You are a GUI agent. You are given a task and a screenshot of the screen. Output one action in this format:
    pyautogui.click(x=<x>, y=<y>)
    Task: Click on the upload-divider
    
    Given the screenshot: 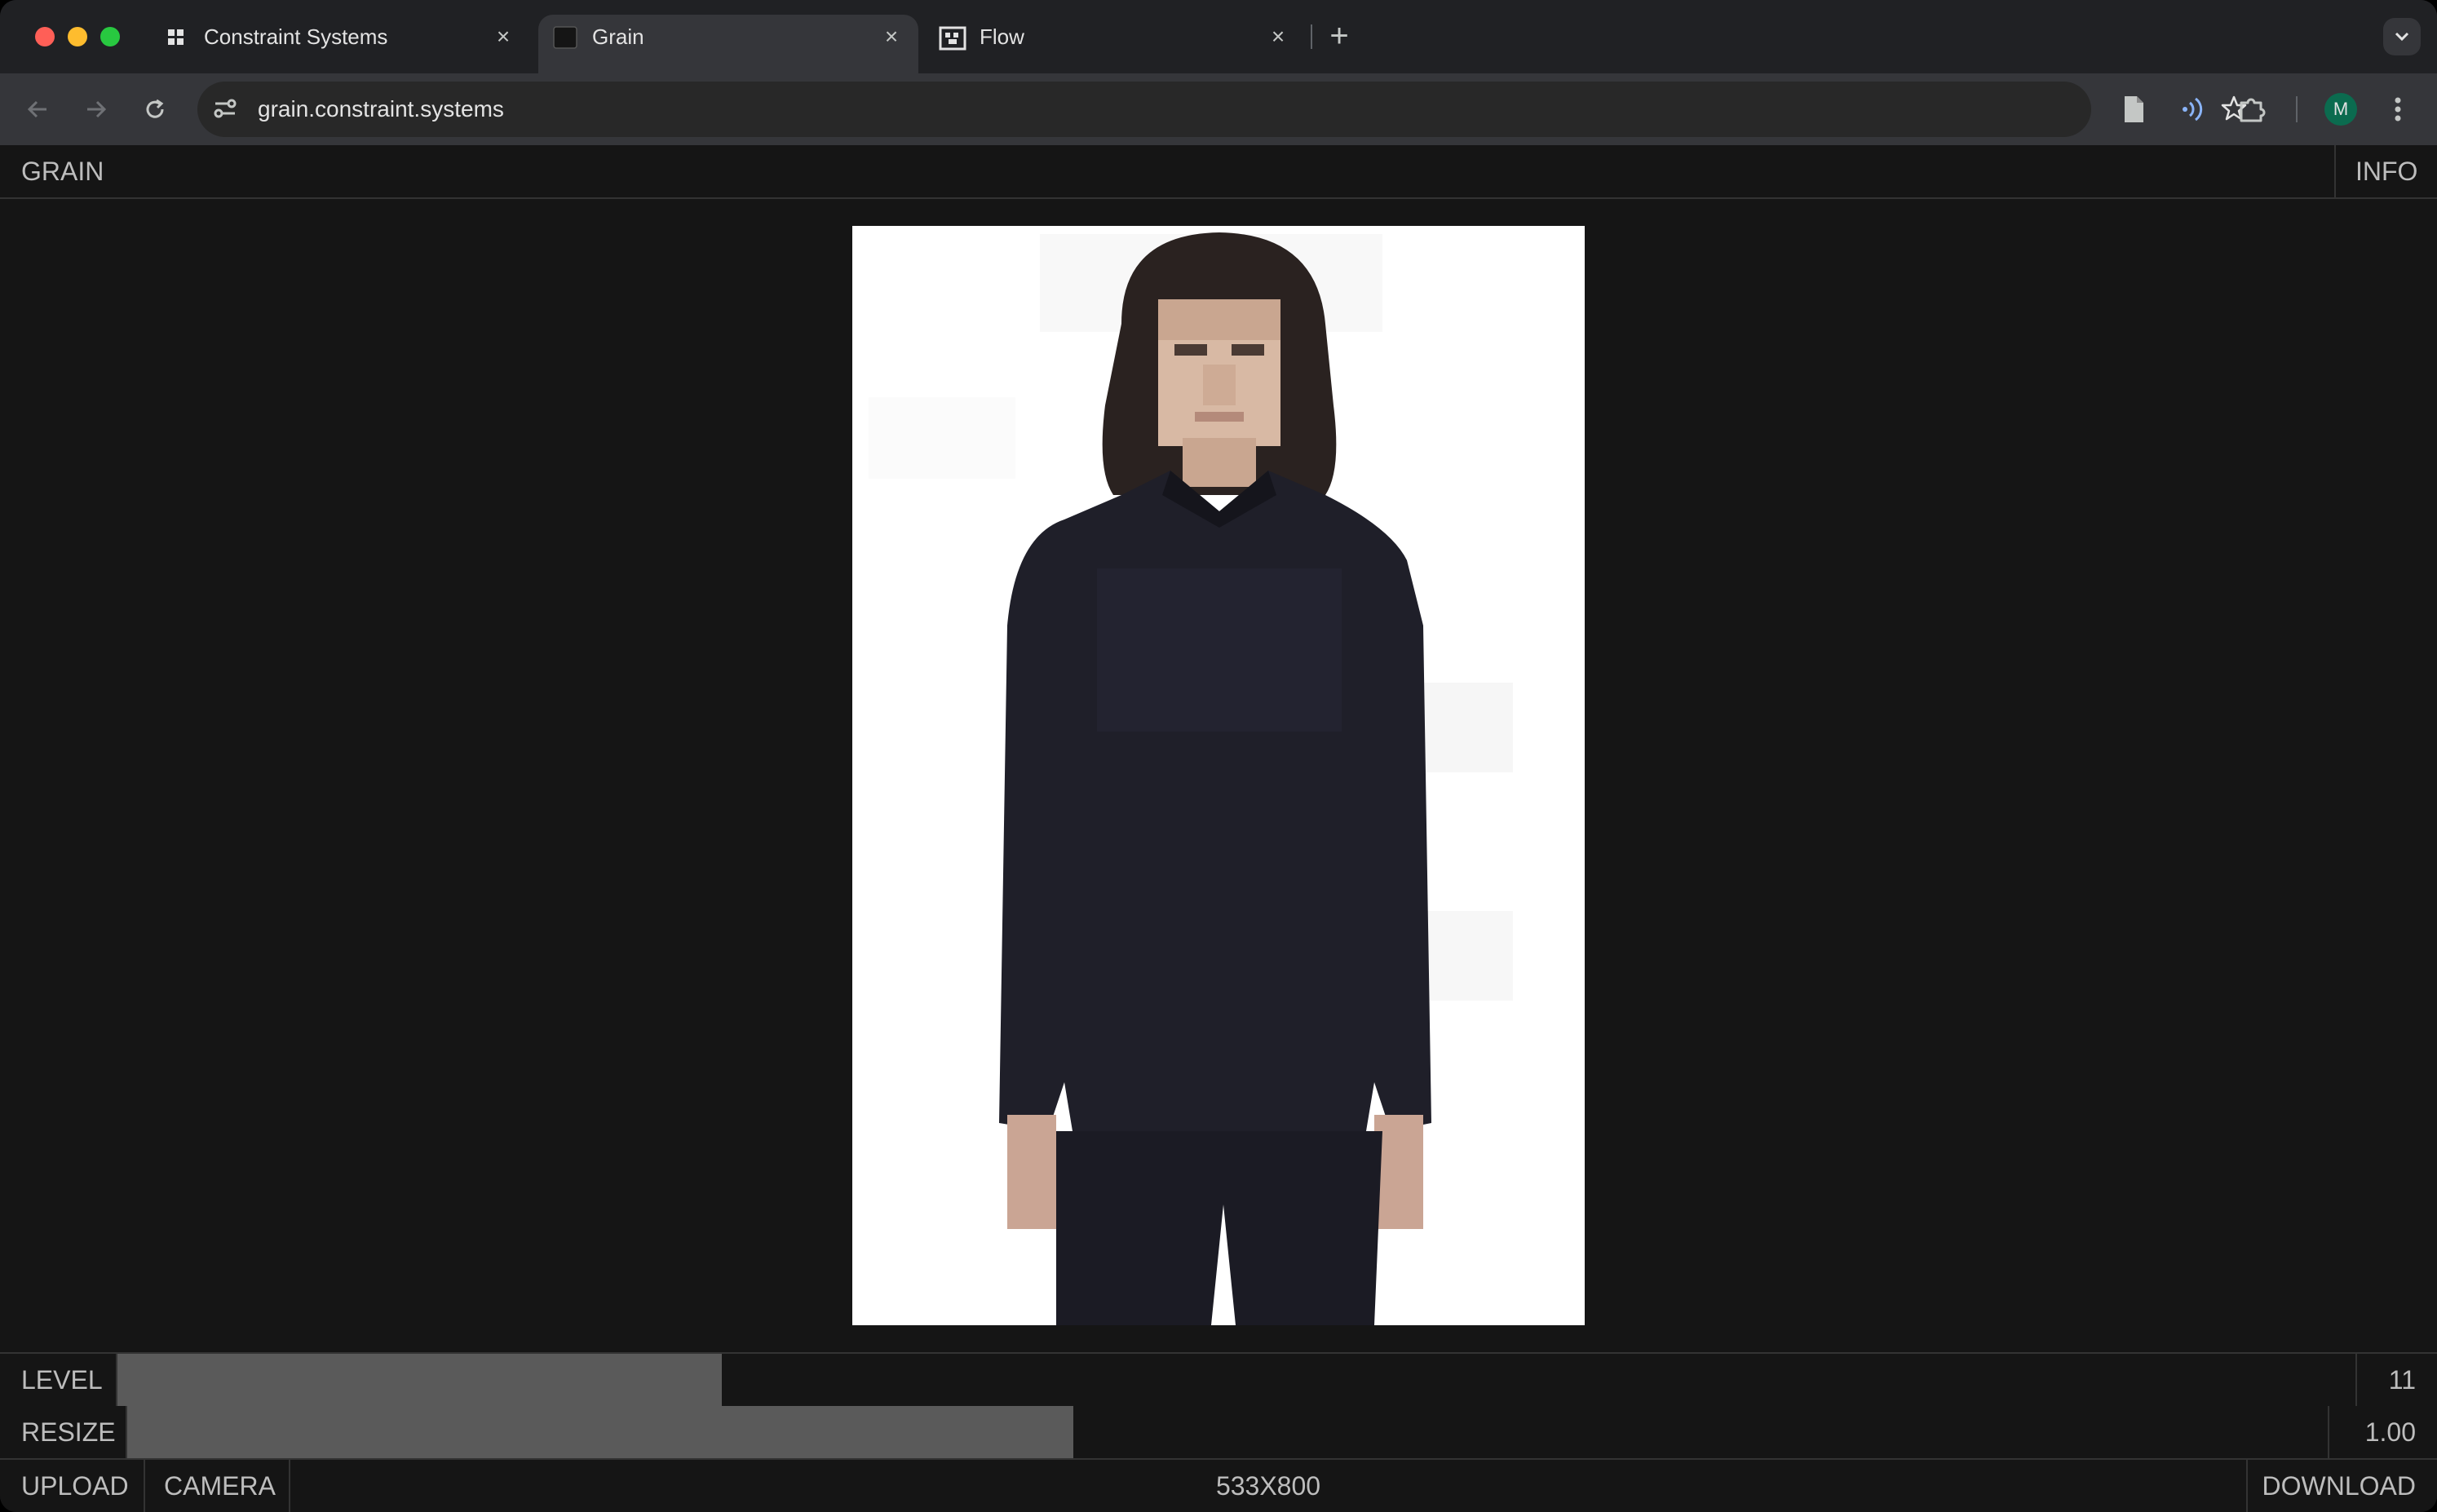 What is the action you would take?
    pyautogui.click(x=144, y=1486)
    